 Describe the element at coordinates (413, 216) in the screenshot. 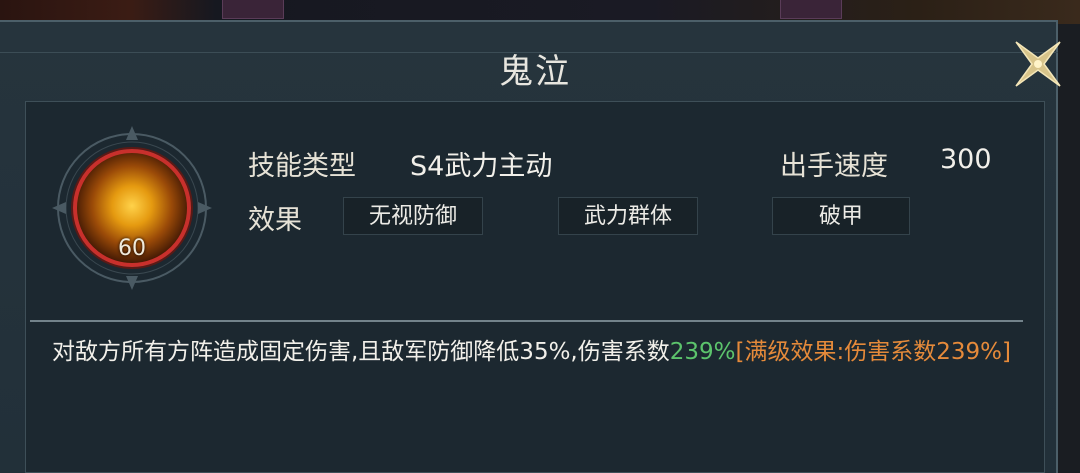

I see `effect-tag: 无视防御` at that location.